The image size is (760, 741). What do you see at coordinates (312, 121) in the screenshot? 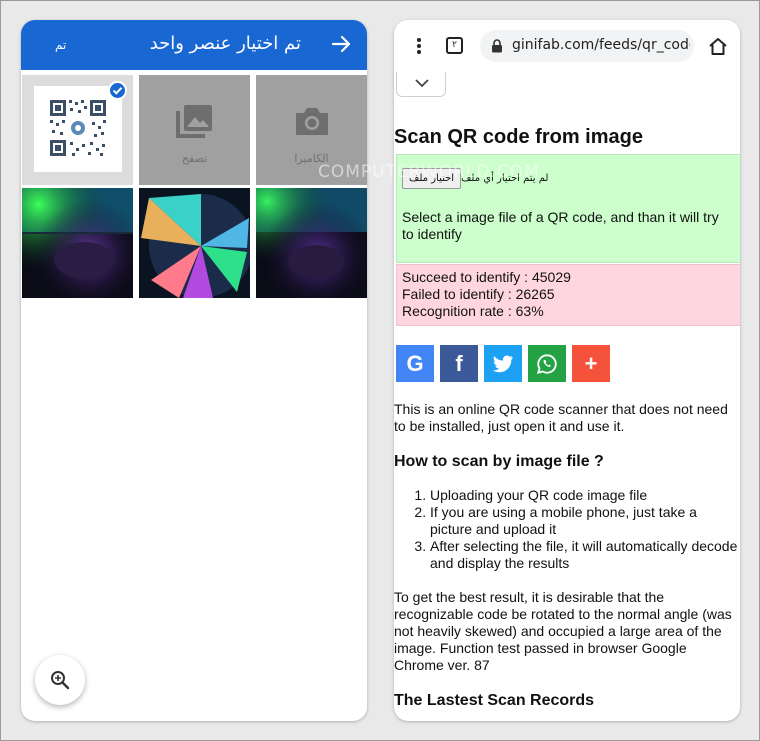
I see `camera-icon` at bounding box center [312, 121].